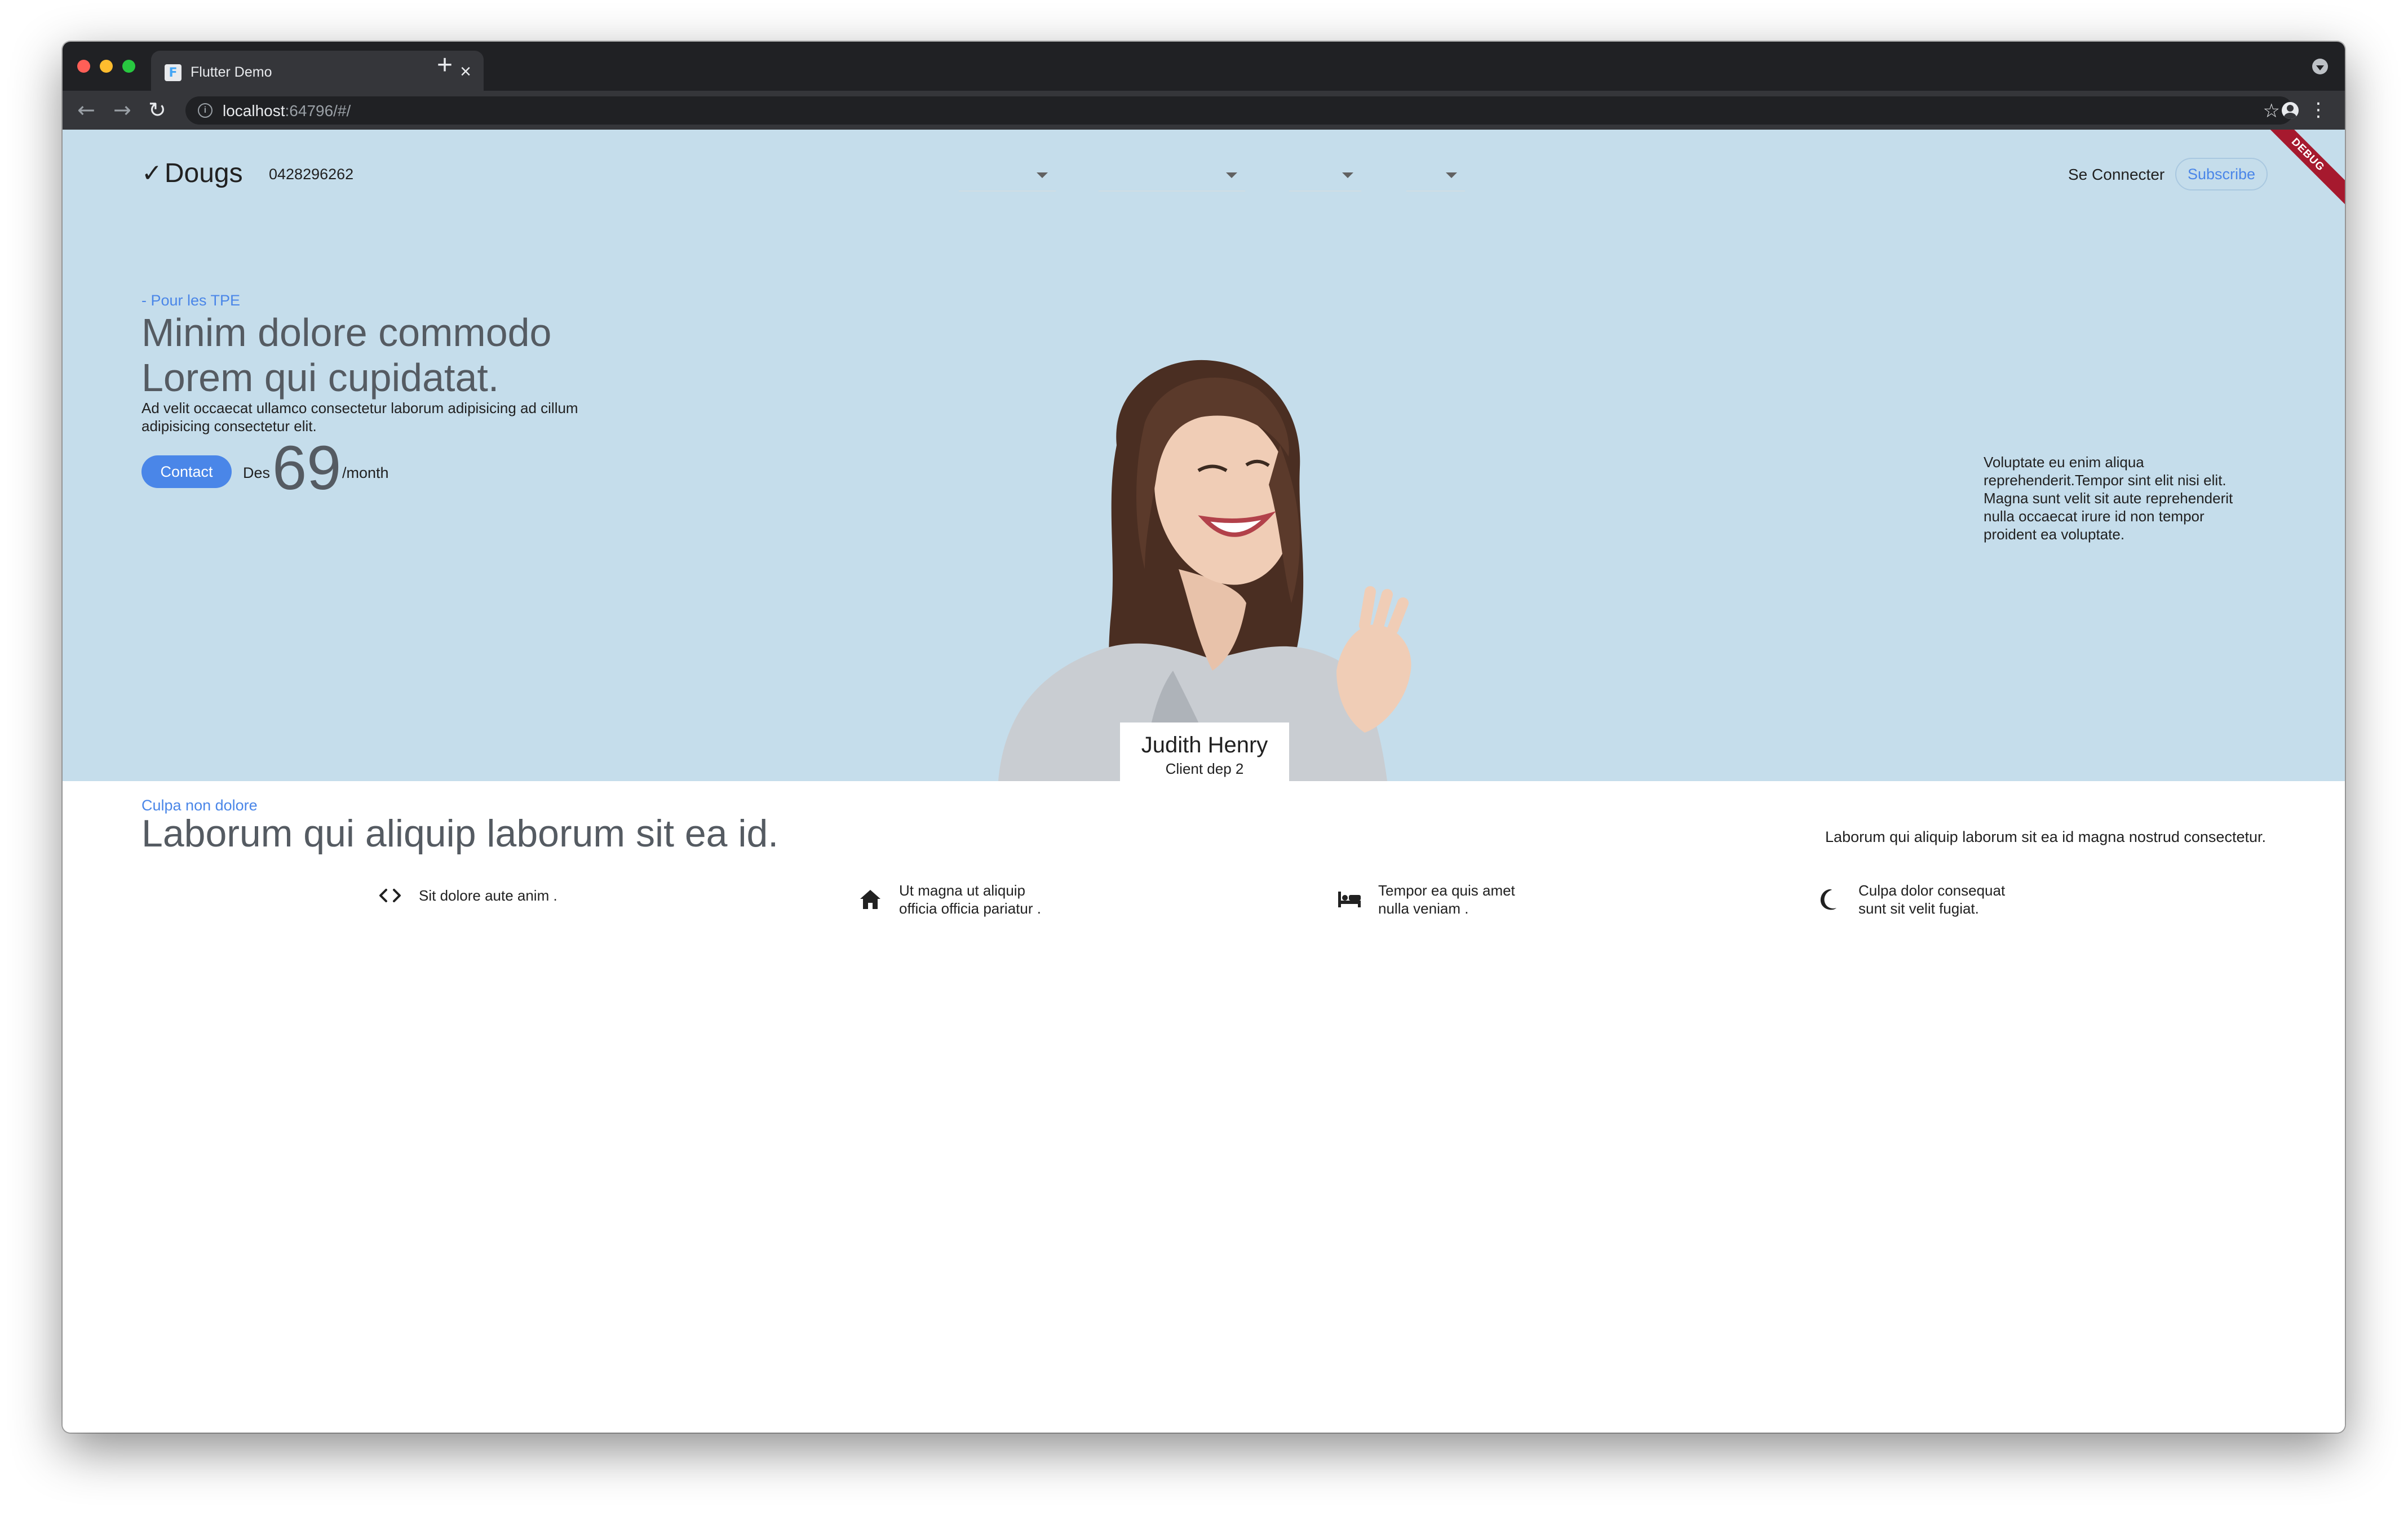 The height and width of the screenshot is (1516, 2408). I want to click on feature-text-line-1: Sit dolore aute anim ., so click(488, 895).